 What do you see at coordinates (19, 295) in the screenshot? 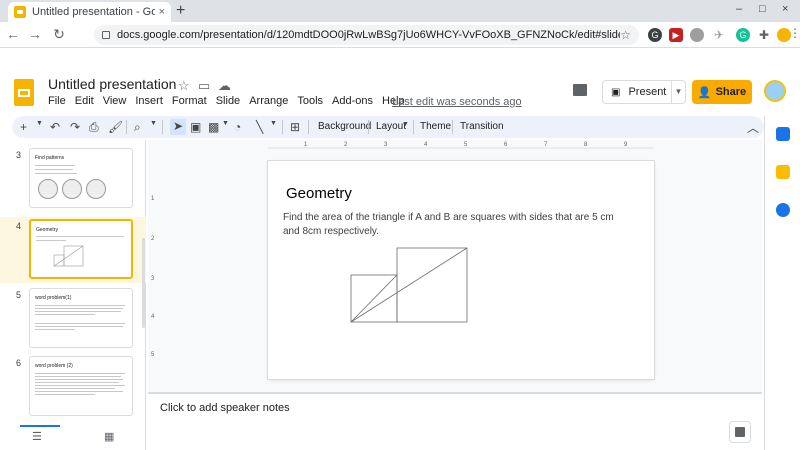
I see `slide-number: 5` at bounding box center [19, 295].